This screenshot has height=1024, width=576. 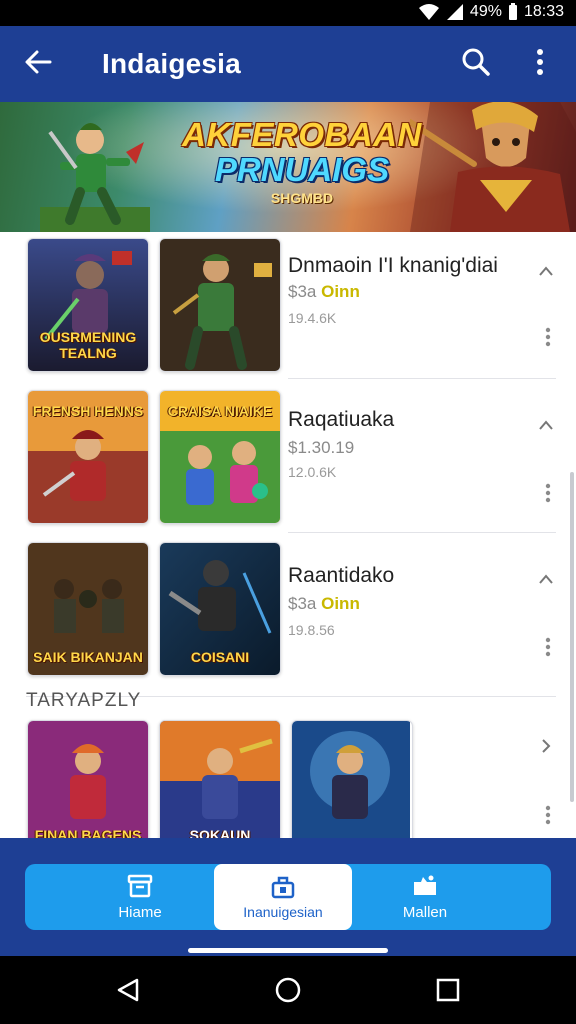 I want to click on system-recents-button, so click(x=448, y=992).